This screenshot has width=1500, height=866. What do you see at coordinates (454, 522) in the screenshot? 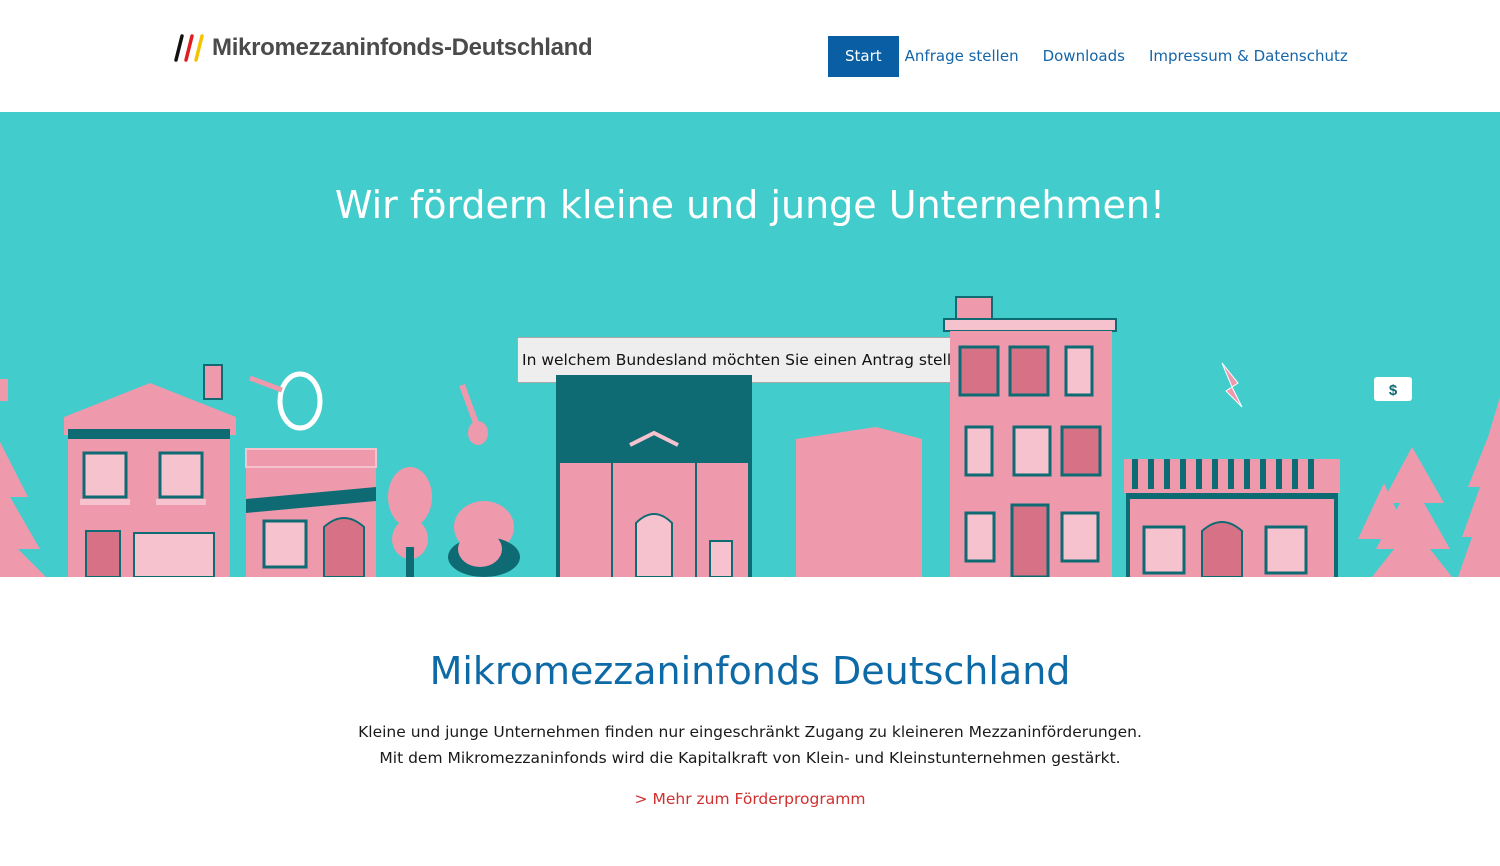
I see `tree-center-left` at bounding box center [454, 522].